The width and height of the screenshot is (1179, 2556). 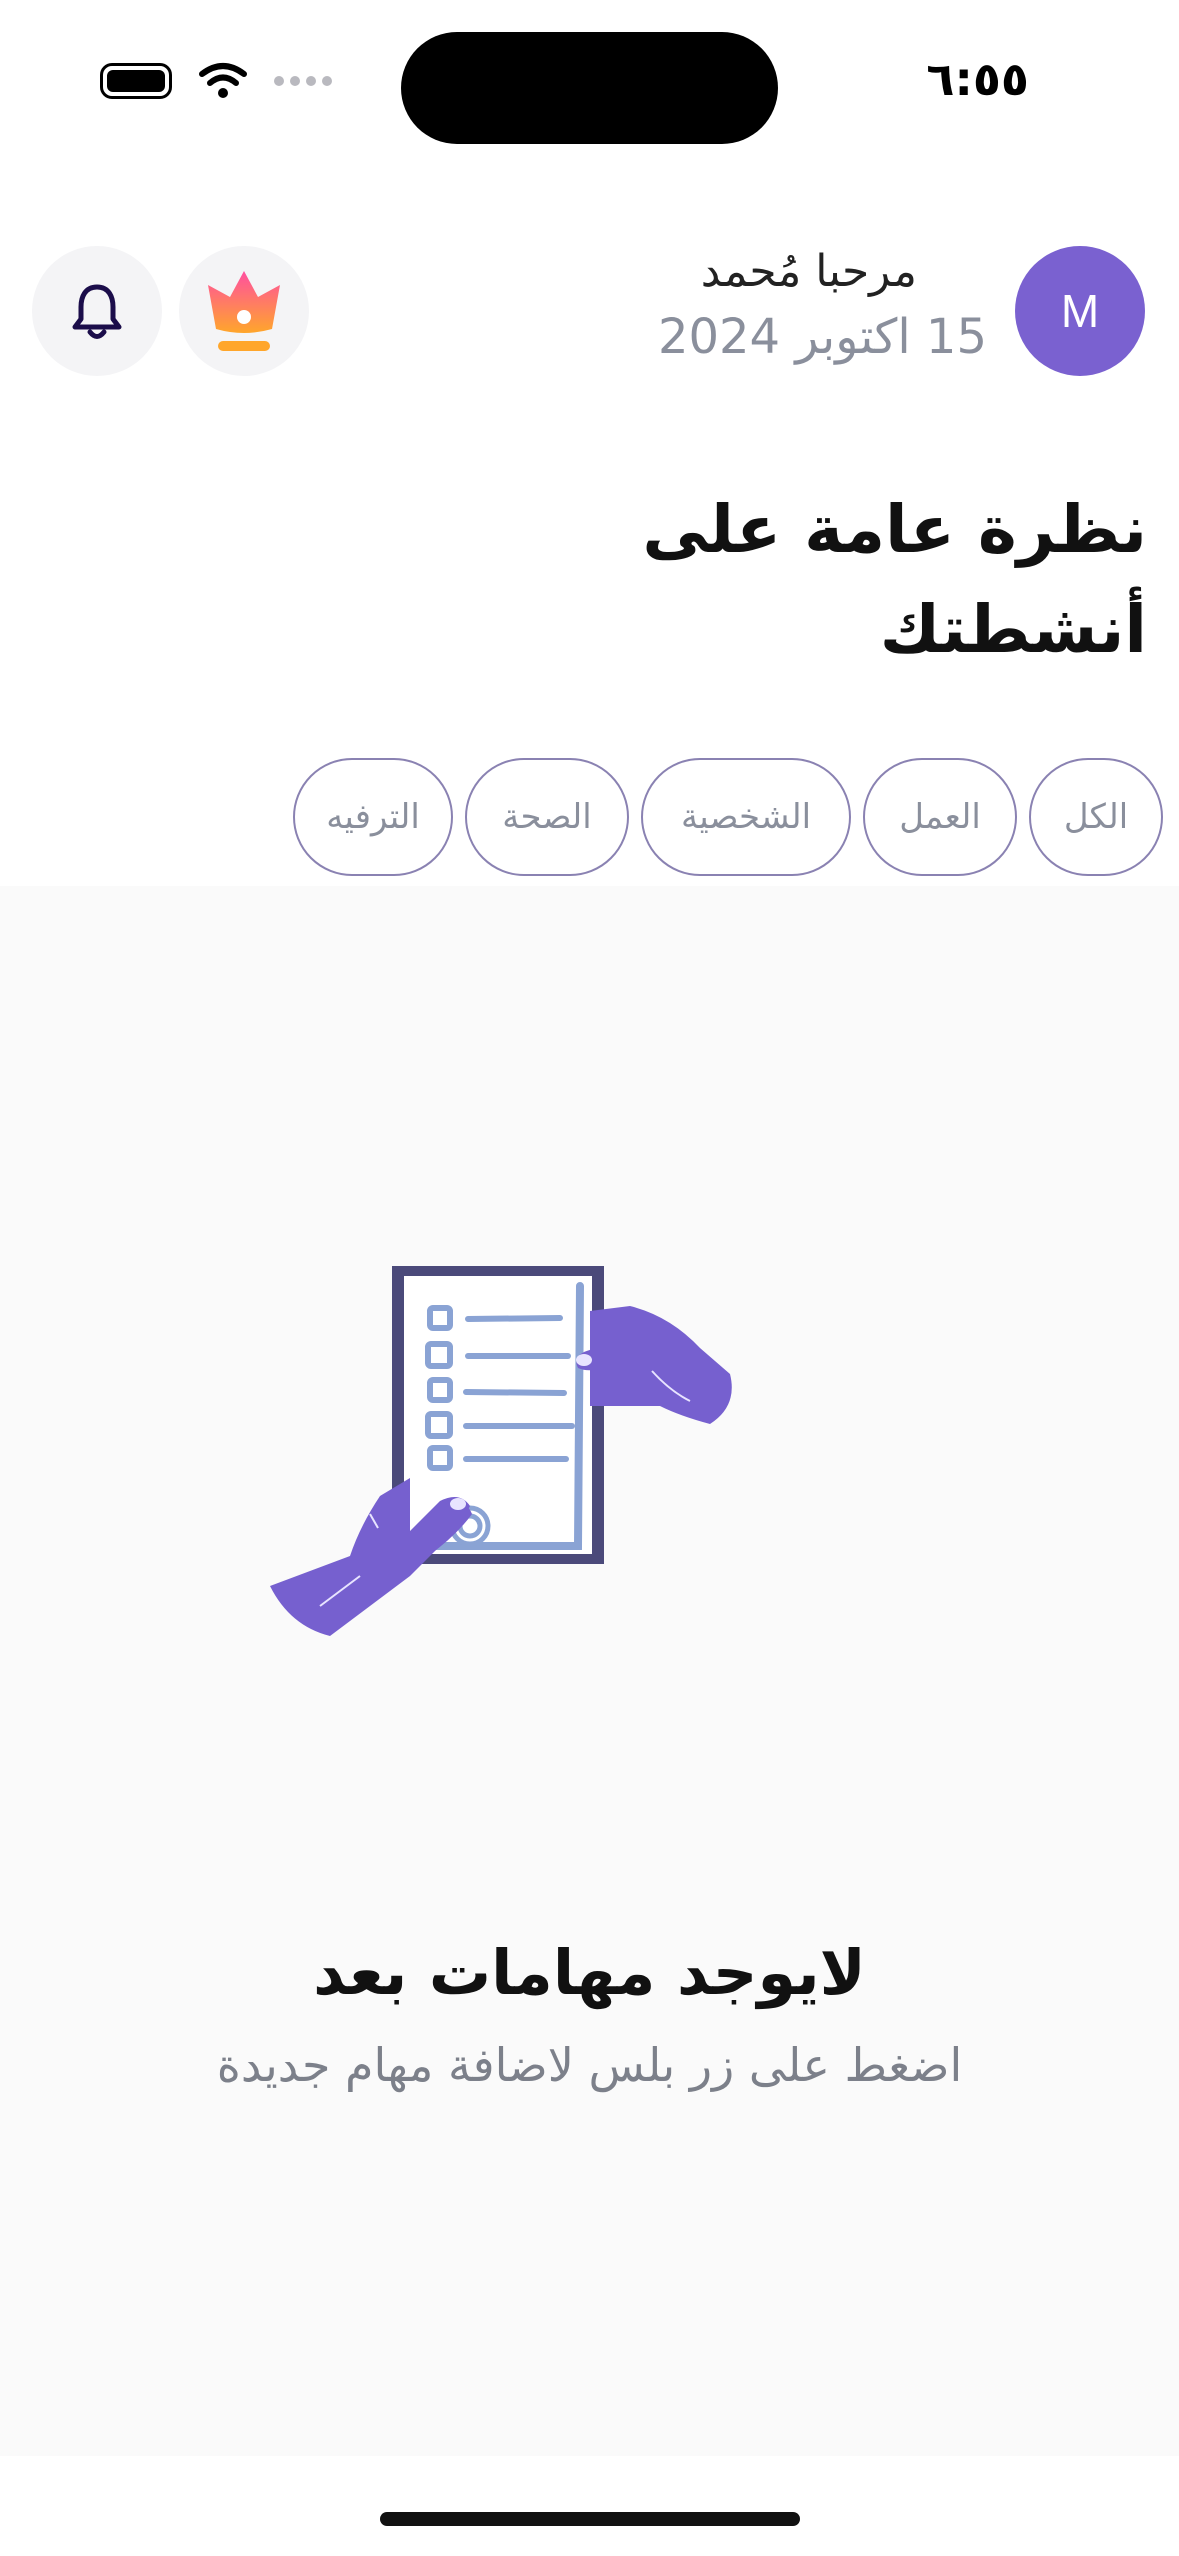 I want to click on avatar: M, so click(x=1080, y=311).